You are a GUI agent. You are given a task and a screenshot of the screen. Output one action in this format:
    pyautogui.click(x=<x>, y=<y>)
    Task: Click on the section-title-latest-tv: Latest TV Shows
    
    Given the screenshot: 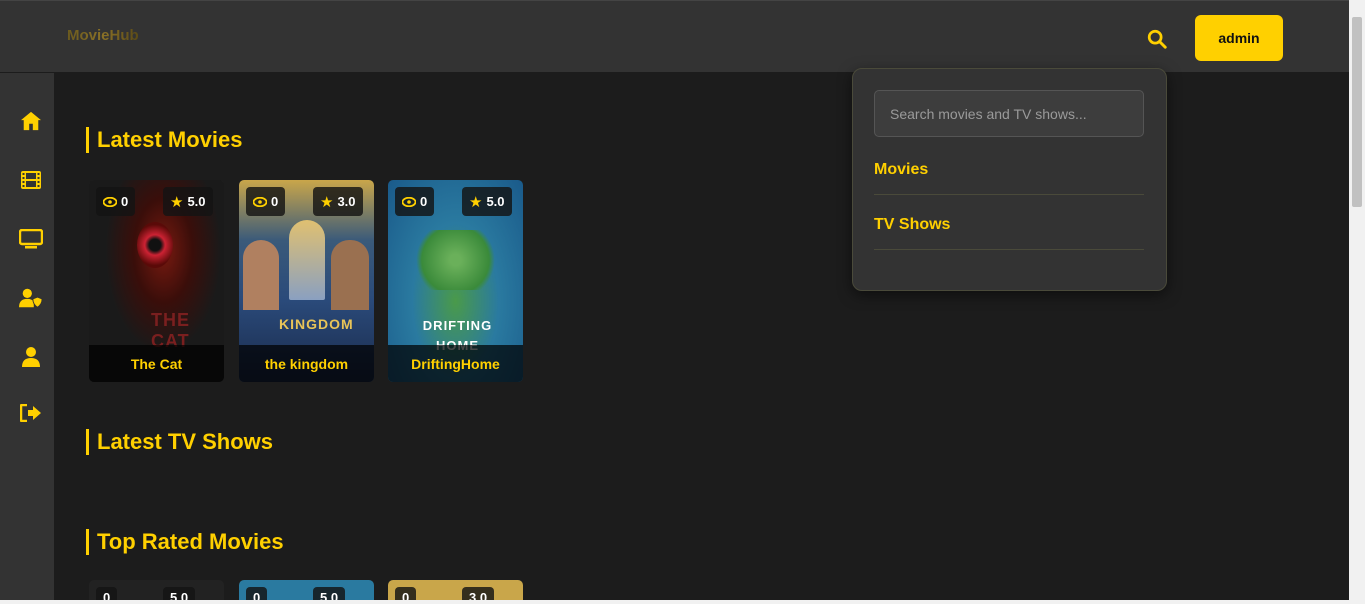 What is the action you would take?
    pyautogui.click(x=179, y=442)
    